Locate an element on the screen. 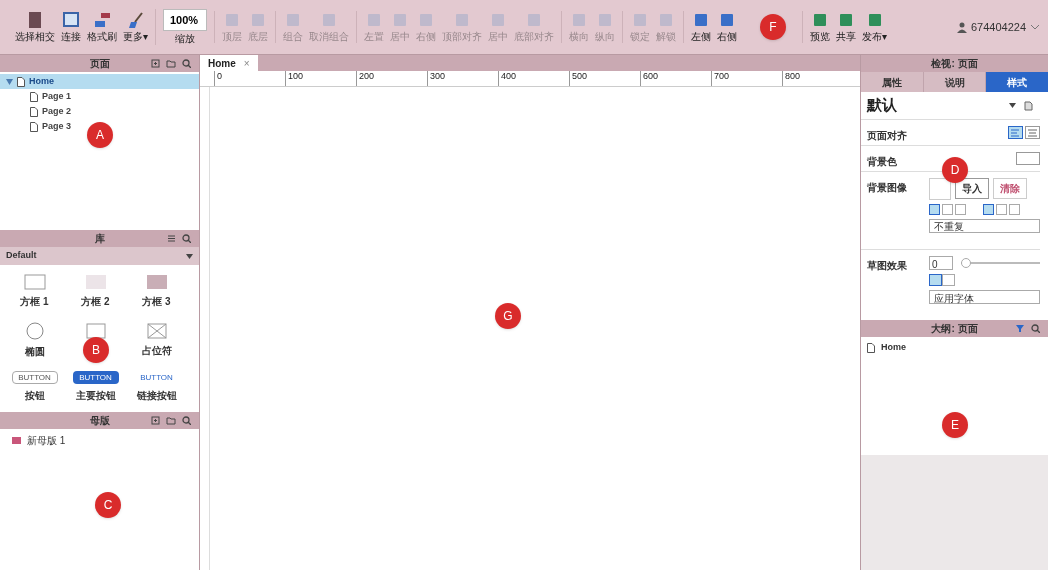  toolbar-button: 右侧 is located at coordinates (727, 27).